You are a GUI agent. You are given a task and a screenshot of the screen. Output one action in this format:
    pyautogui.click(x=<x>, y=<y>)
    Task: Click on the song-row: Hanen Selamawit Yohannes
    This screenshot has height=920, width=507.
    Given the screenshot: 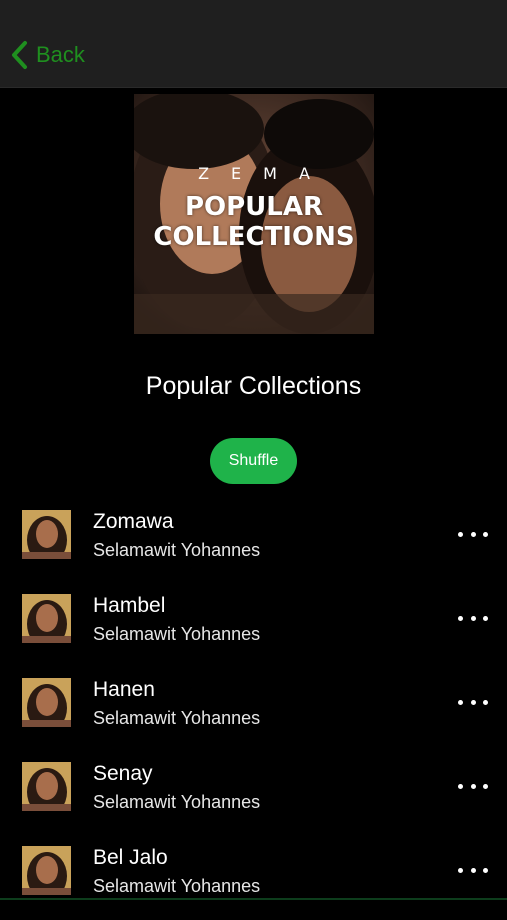 What is the action you would take?
    pyautogui.click(x=253, y=710)
    